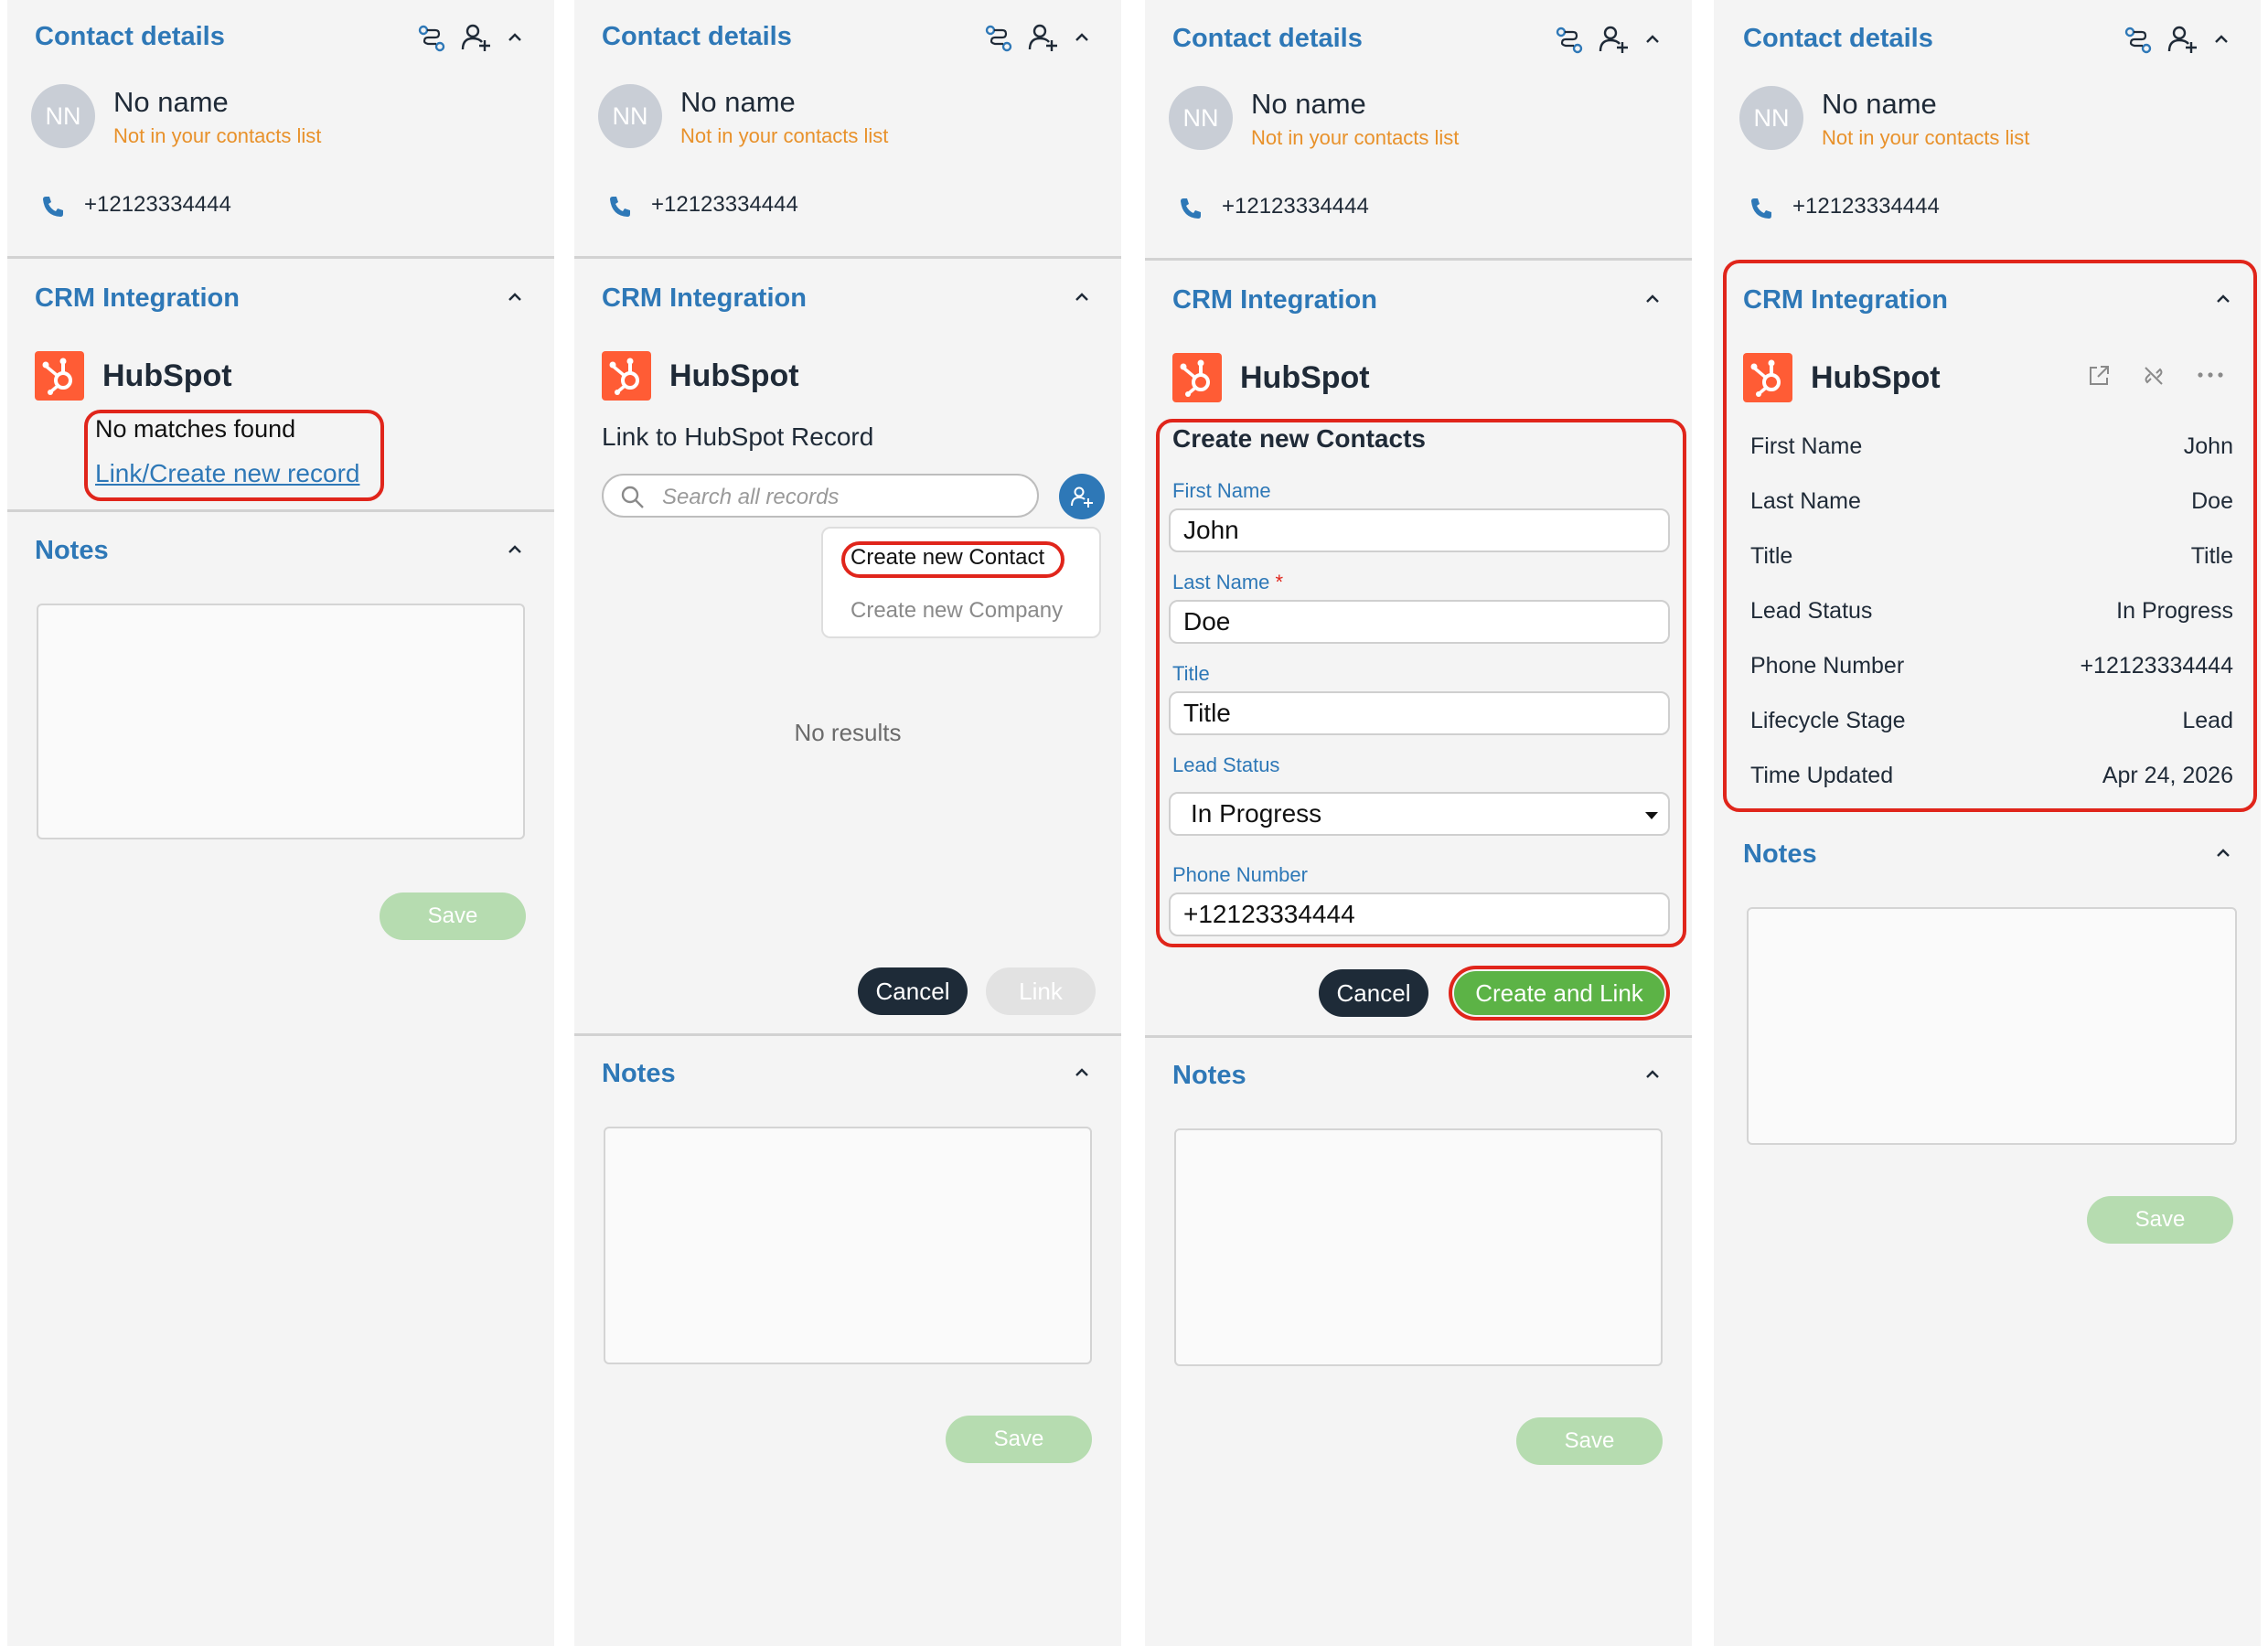 The height and width of the screenshot is (1646, 2268). I want to click on open-external-icon, so click(2099, 376).